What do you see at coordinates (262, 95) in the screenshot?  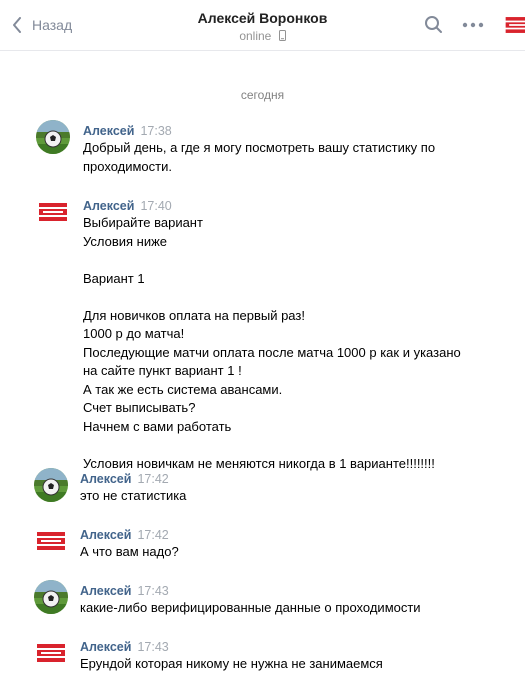 I see `date-divider: сегодня` at bounding box center [262, 95].